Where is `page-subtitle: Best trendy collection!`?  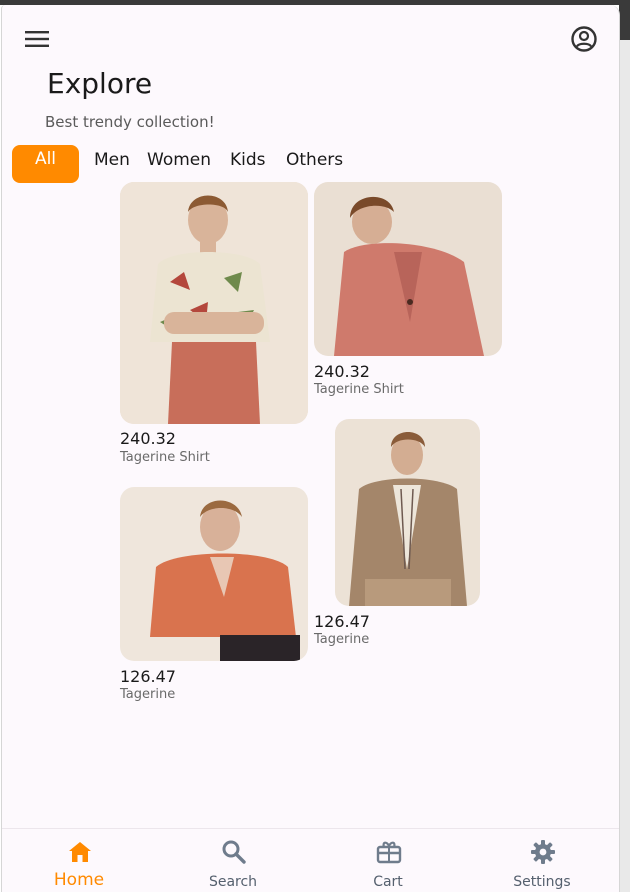
page-subtitle: Best trendy collection! is located at coordinates (130, 122).